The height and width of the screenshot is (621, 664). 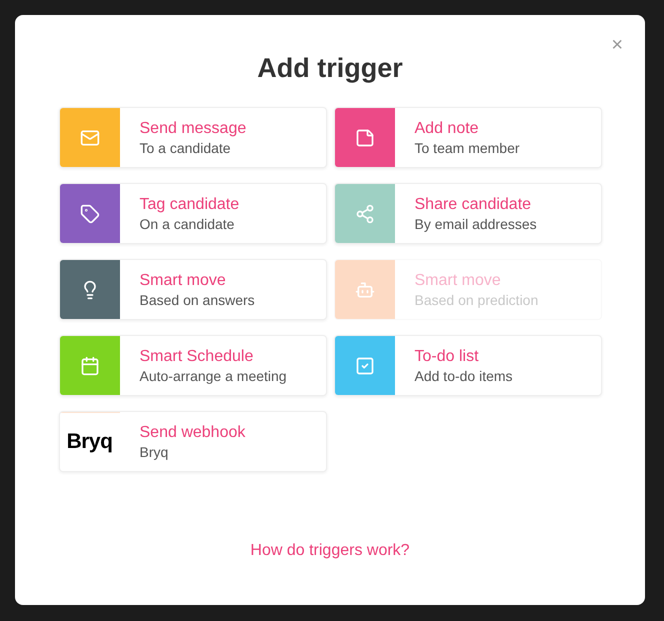 What do you see at coordinates (90, 366) in the screenshot?
I see `calendar-icon` at bounding box center [90, 366].